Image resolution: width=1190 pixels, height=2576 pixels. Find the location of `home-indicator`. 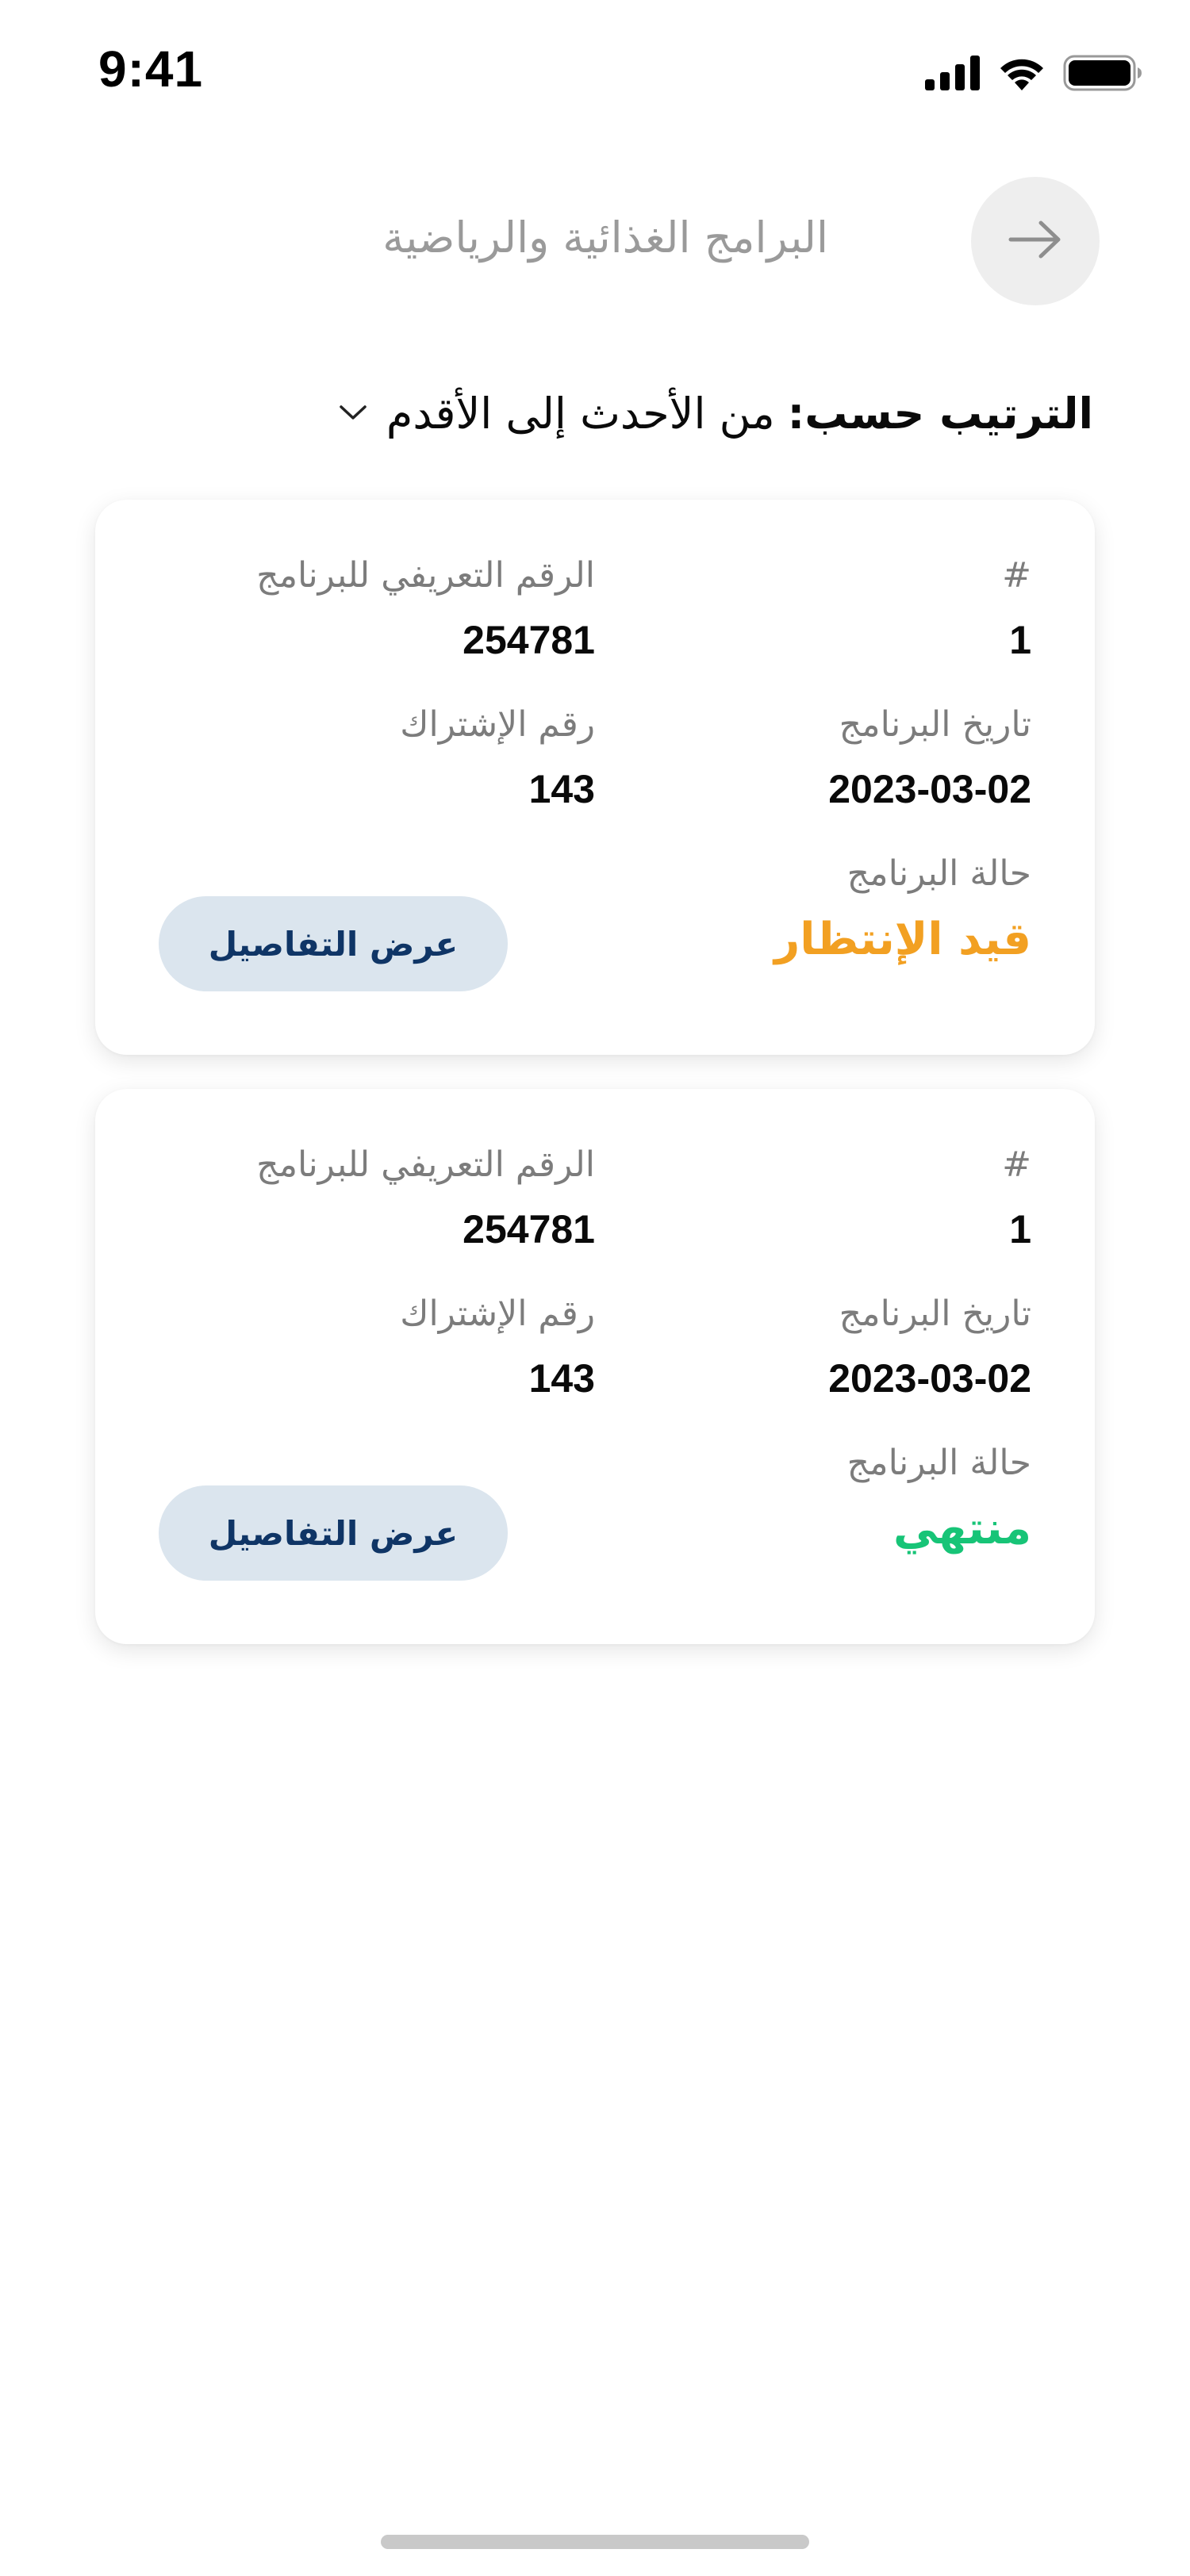

home-indicator is located at coordinates (595, 2542).